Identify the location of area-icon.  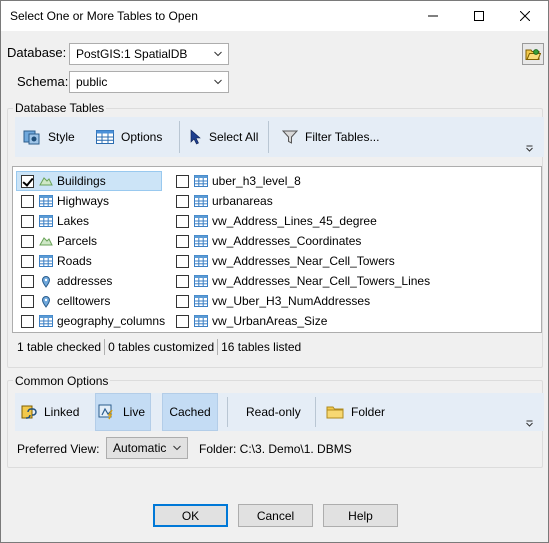
(46, 241).